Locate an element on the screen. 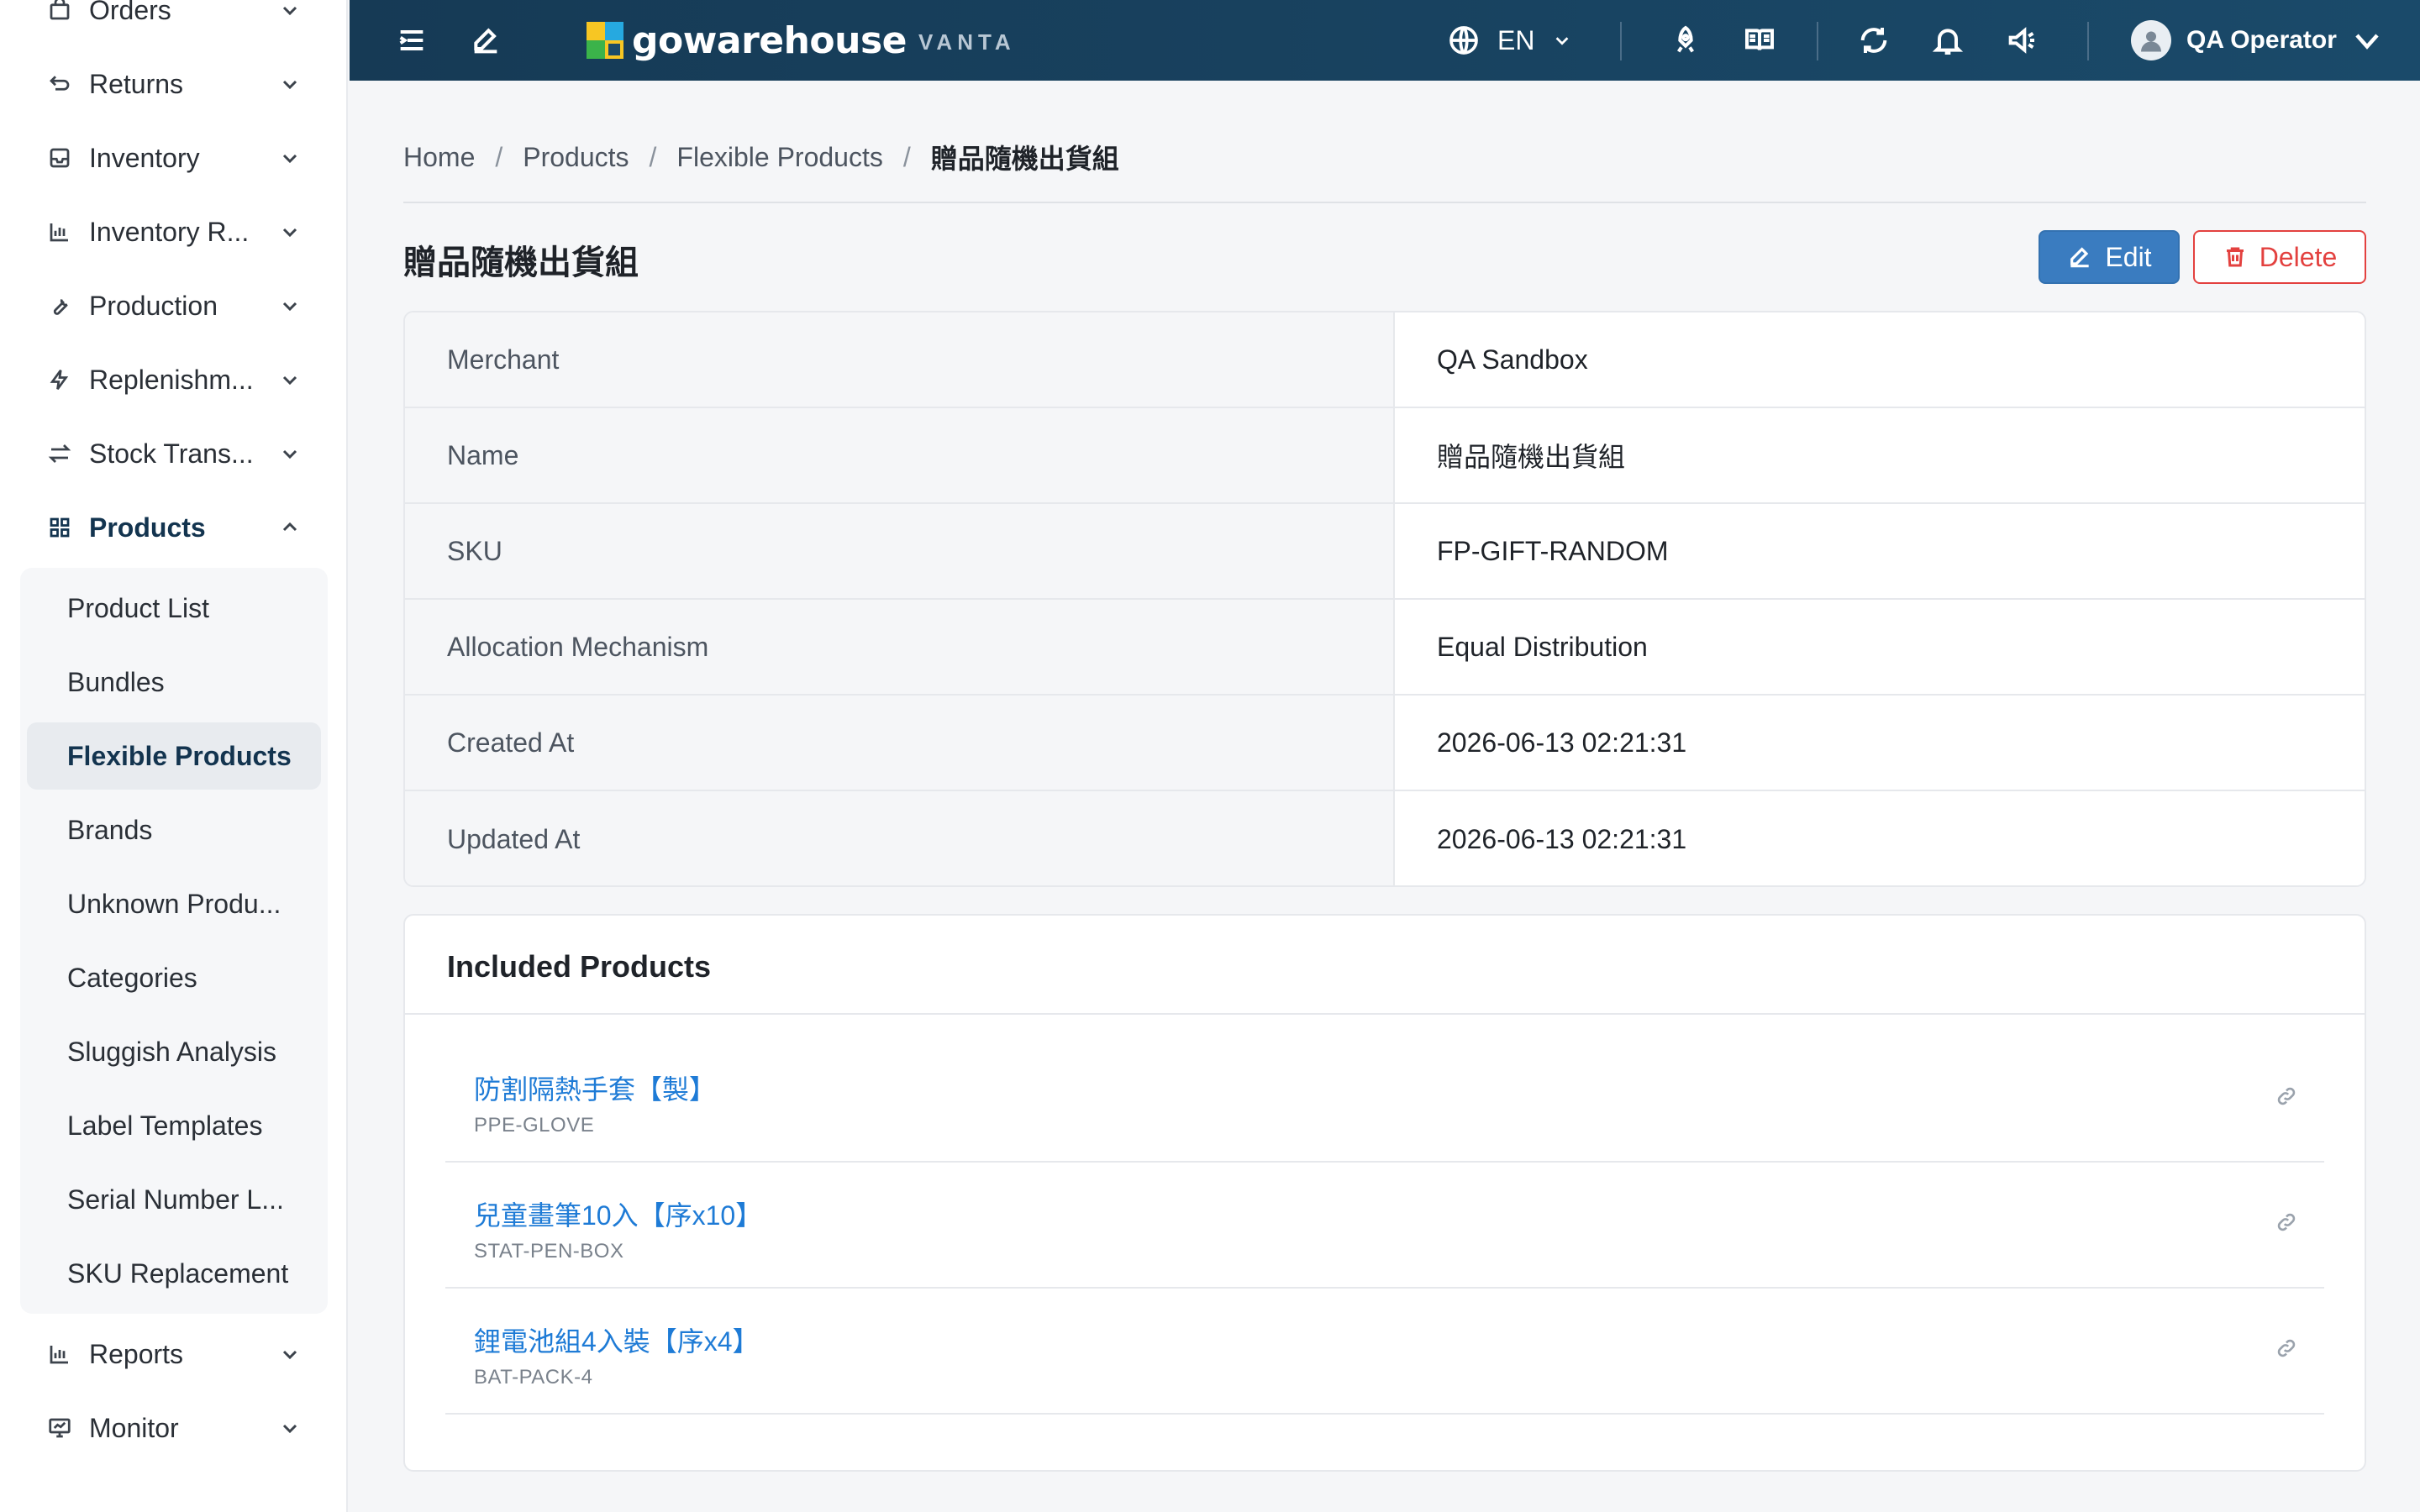 The height and width of the screenshot is (1512, 2420). detail-row: Merchant QA Sandbox is located at coordinates (1385, 360).